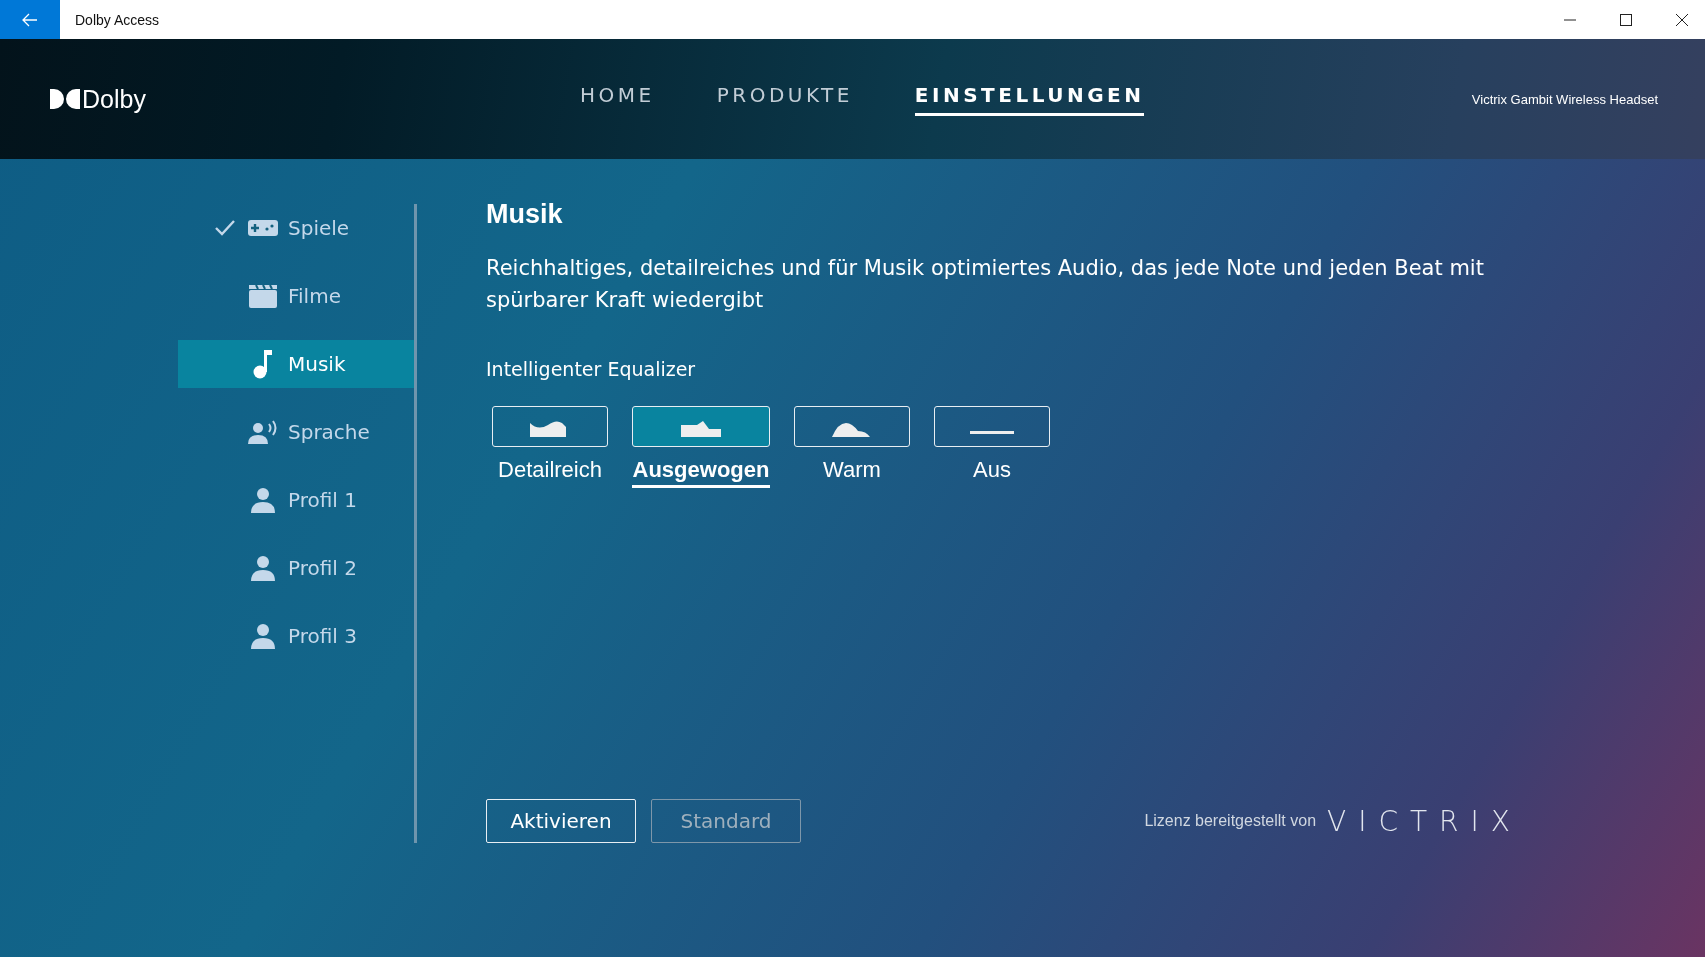 This screenshot has width=1705, height=957. What do you see at coordinates (617, 99) in the screenshot?
I see `nav-tab: HOME` at bounding box center [617, 99].